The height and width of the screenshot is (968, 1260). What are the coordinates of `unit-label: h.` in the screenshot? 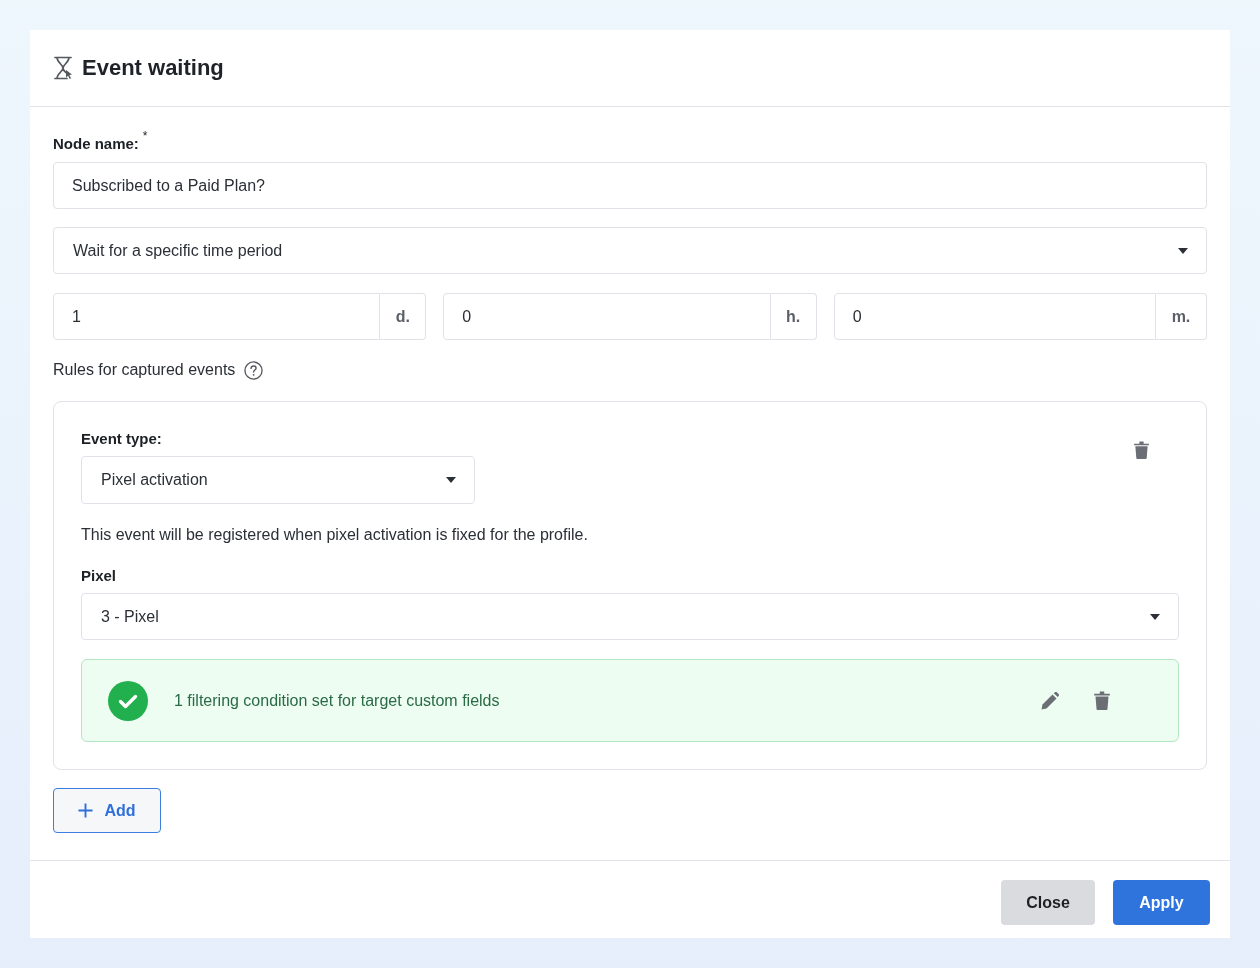 It's located at (793, 316).